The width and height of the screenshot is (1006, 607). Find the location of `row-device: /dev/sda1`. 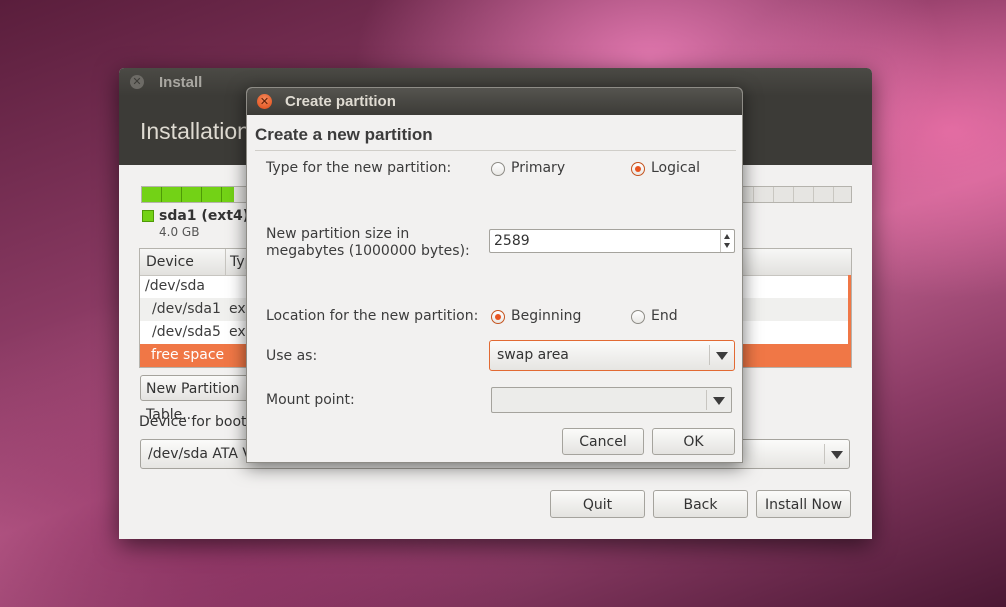

row-device: /dev/sda1 is located at coordinates (186, 309).